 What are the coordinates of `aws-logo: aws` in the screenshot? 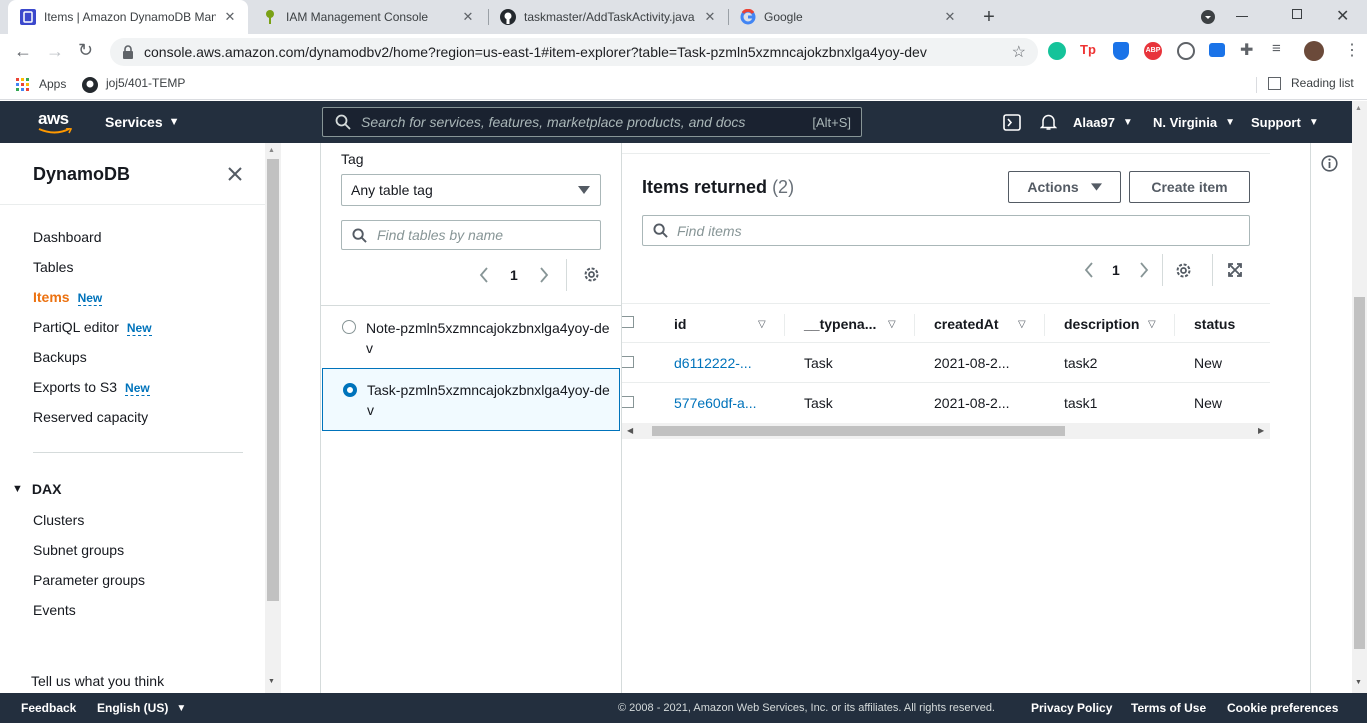 It's located at (55, 122).